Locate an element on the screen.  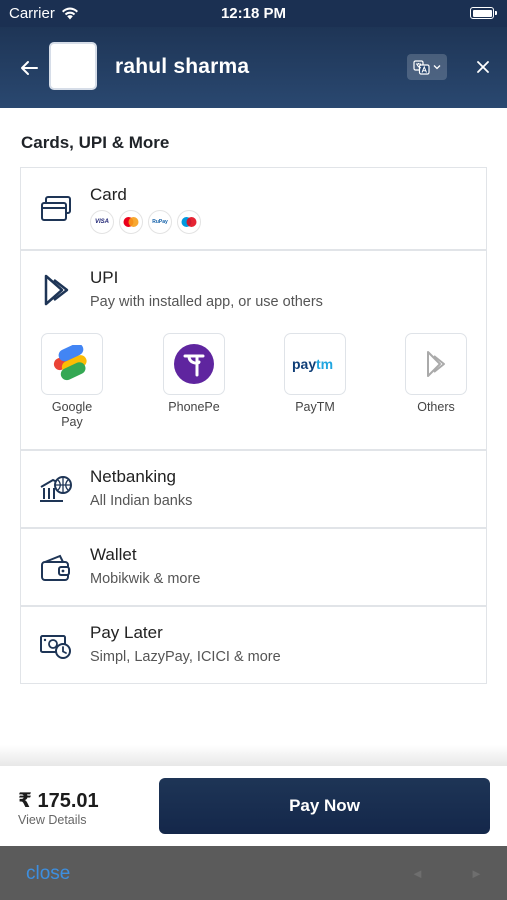
option-title: Pay Later is located at coordinates (126, 632).